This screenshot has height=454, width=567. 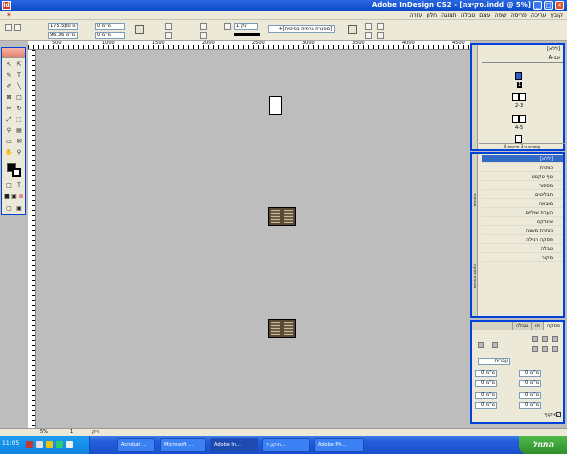 I want to click on object-style-field: [מסגרת גרפית בסיסית]+, so click(x=301, y=29).